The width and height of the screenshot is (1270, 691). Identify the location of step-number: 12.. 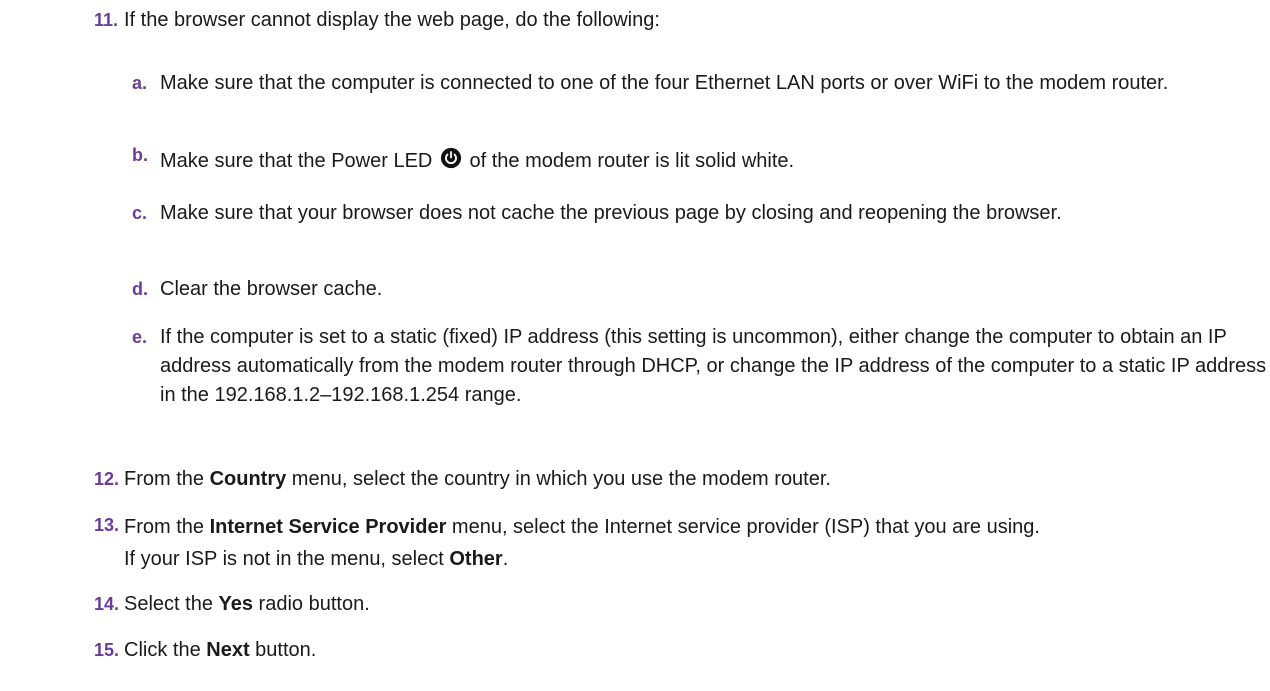
(107, 479).